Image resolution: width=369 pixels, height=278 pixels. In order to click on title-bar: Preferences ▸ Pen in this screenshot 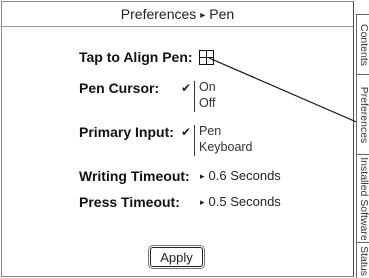, I will do `click(177, 14)`.